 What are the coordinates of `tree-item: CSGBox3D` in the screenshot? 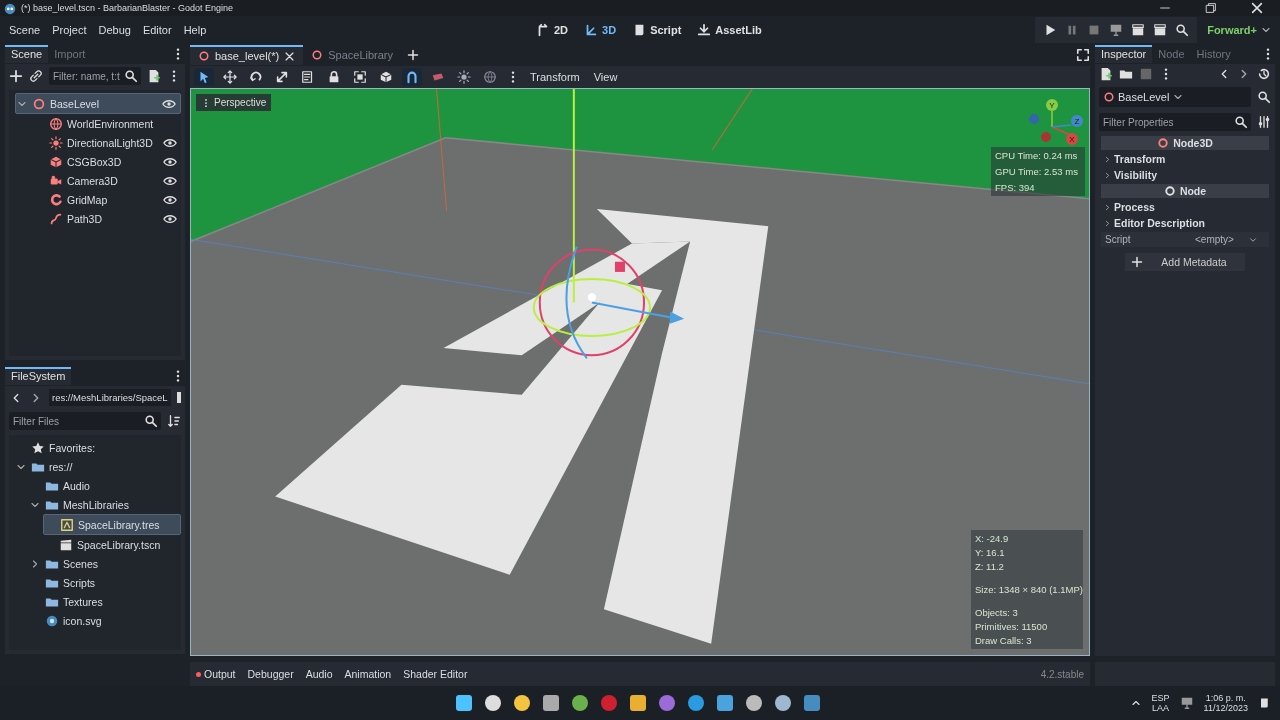 It's located at (107, 161).